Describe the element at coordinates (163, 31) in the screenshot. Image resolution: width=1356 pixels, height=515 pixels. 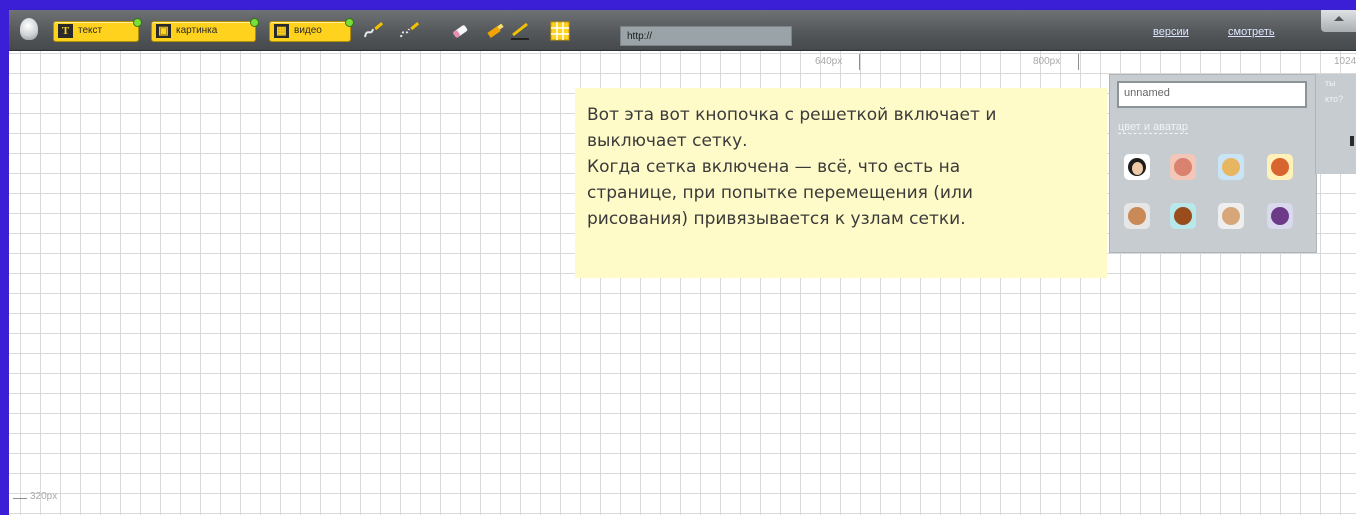
I see `image-icon: ▣` at that location.